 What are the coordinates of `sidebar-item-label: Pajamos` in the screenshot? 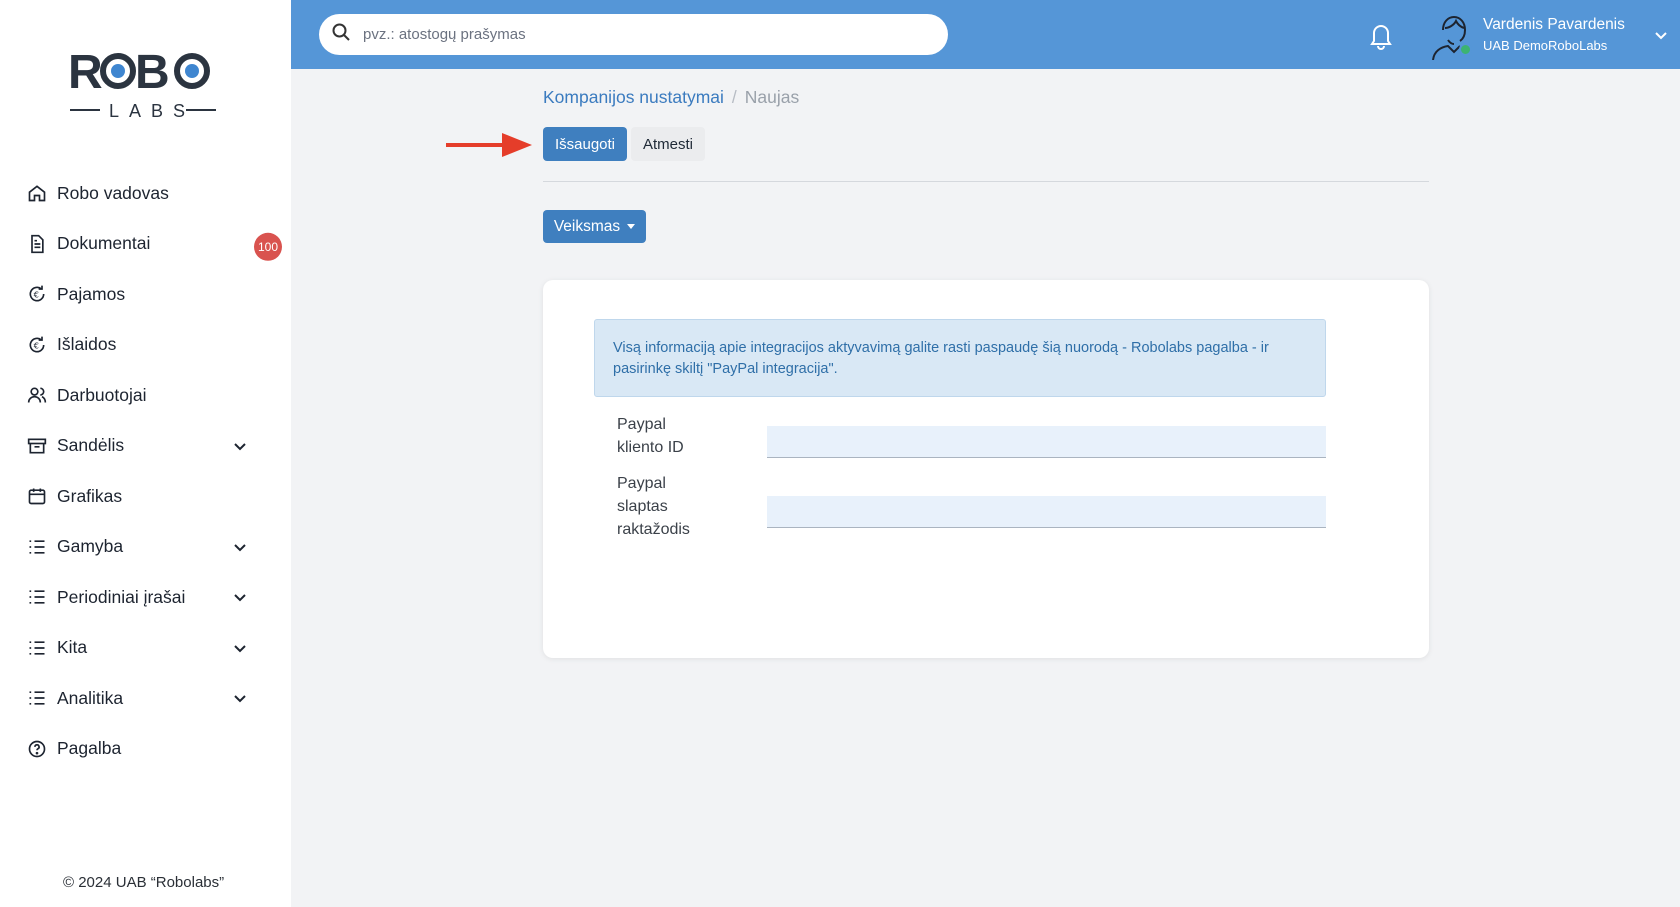 It's located at (91, 293).